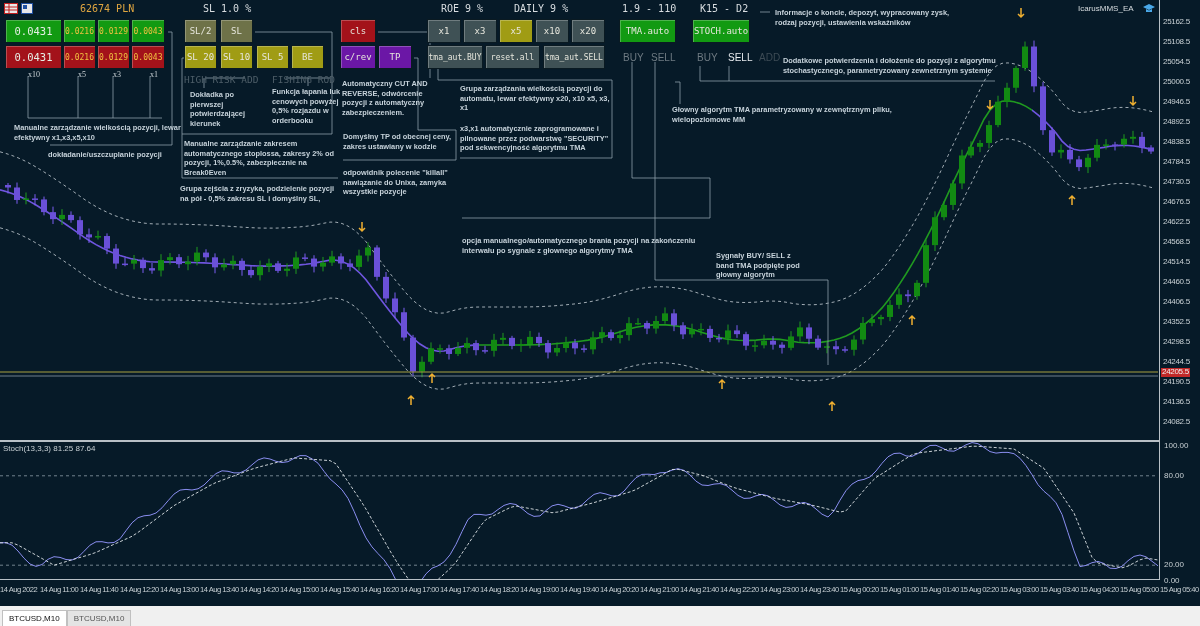 Image resolution: width=1200 pixels, height=626 pixels. Describe the element at coordinates (1176, 222) in the screenshot. I see `price-label: 24622.5` at that location.